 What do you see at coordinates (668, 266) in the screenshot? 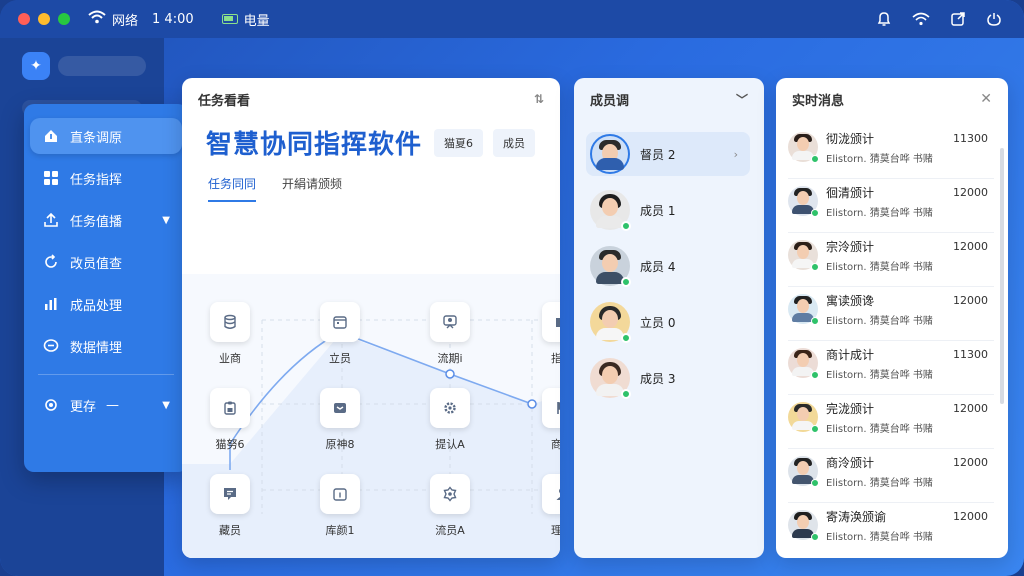
I see `member-item-2: 成员 4` at bounding box center [668, 266].